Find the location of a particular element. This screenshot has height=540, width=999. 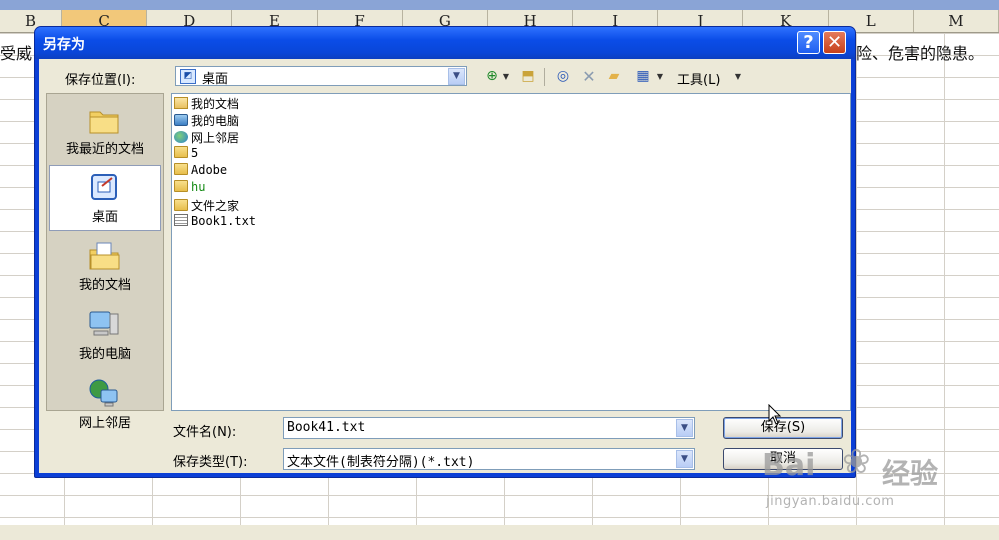

network-icon is located at coordinates (181, 137).